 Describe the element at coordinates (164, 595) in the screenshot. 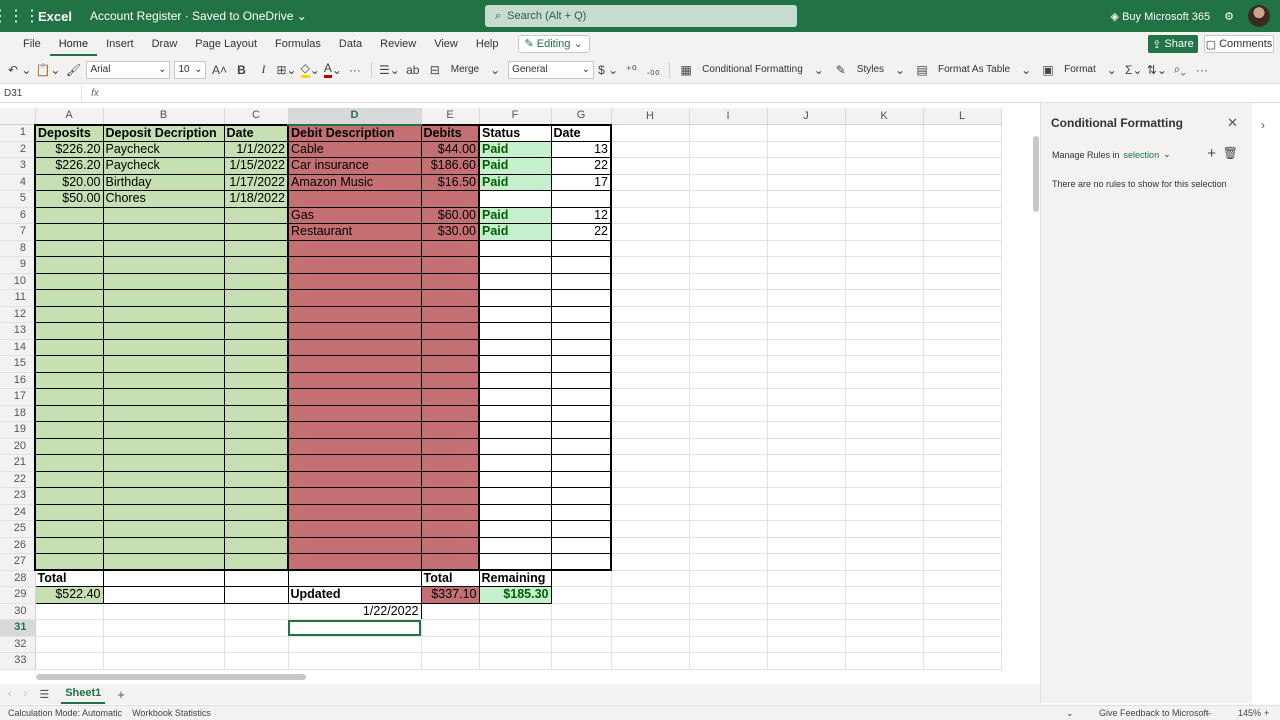

I see `cell-b29` at that location.